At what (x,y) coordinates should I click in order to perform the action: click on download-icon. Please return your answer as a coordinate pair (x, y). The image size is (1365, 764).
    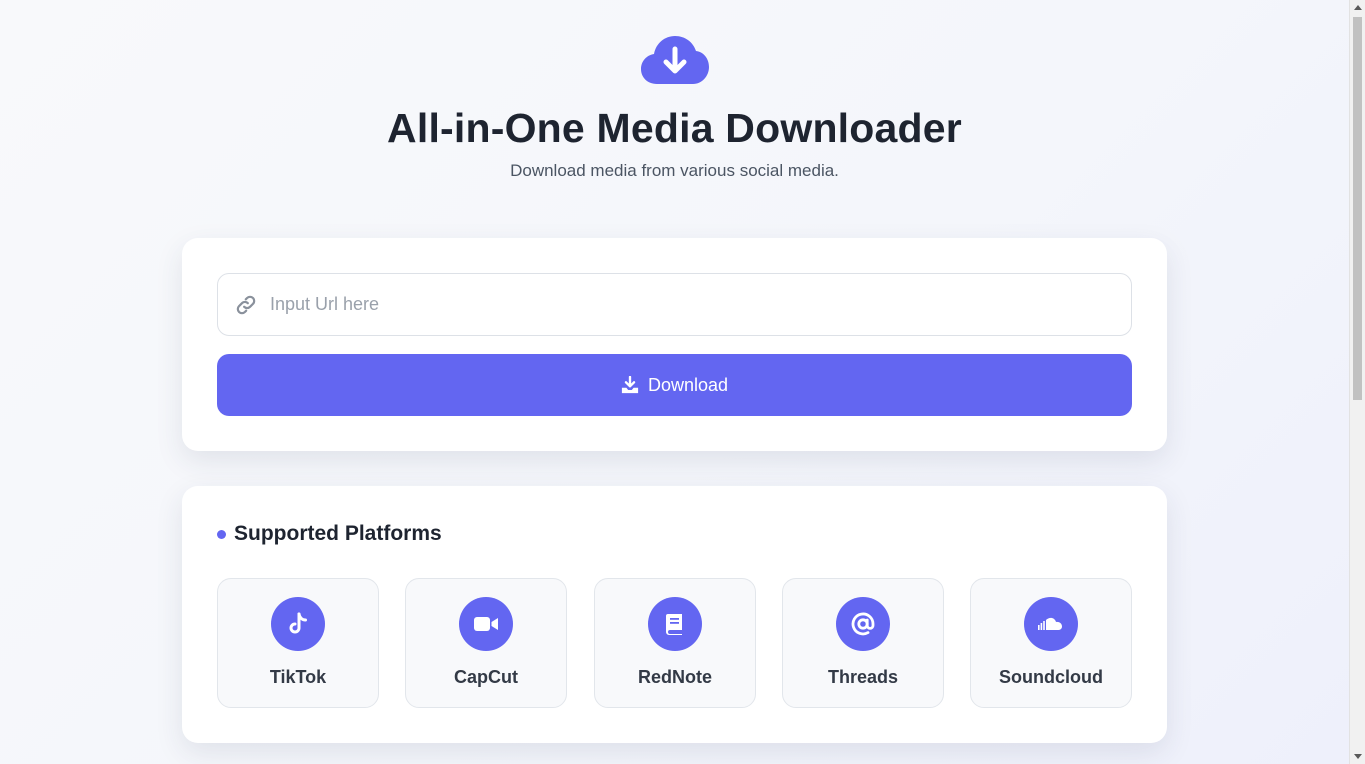
    Looking at the image, I should click on (630, 385).